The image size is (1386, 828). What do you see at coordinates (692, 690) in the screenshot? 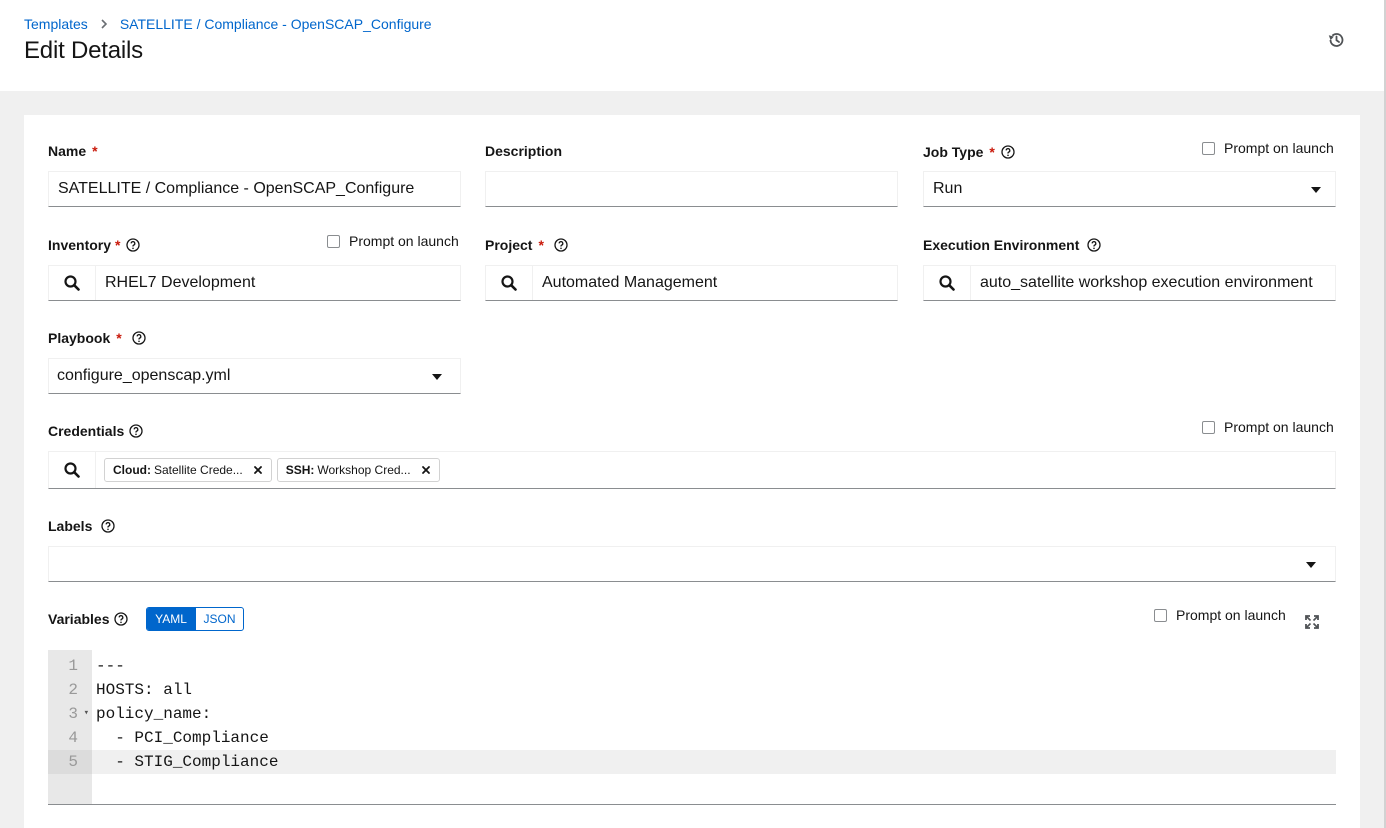
I see `code-line: 2 HOSTS: all` at bounding box center [692, 690].